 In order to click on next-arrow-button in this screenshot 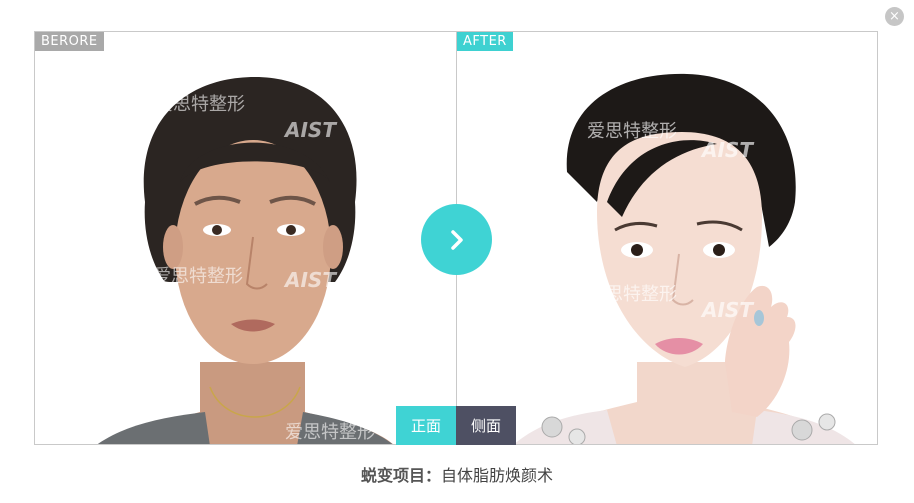, I will do `click(456, 239)`.